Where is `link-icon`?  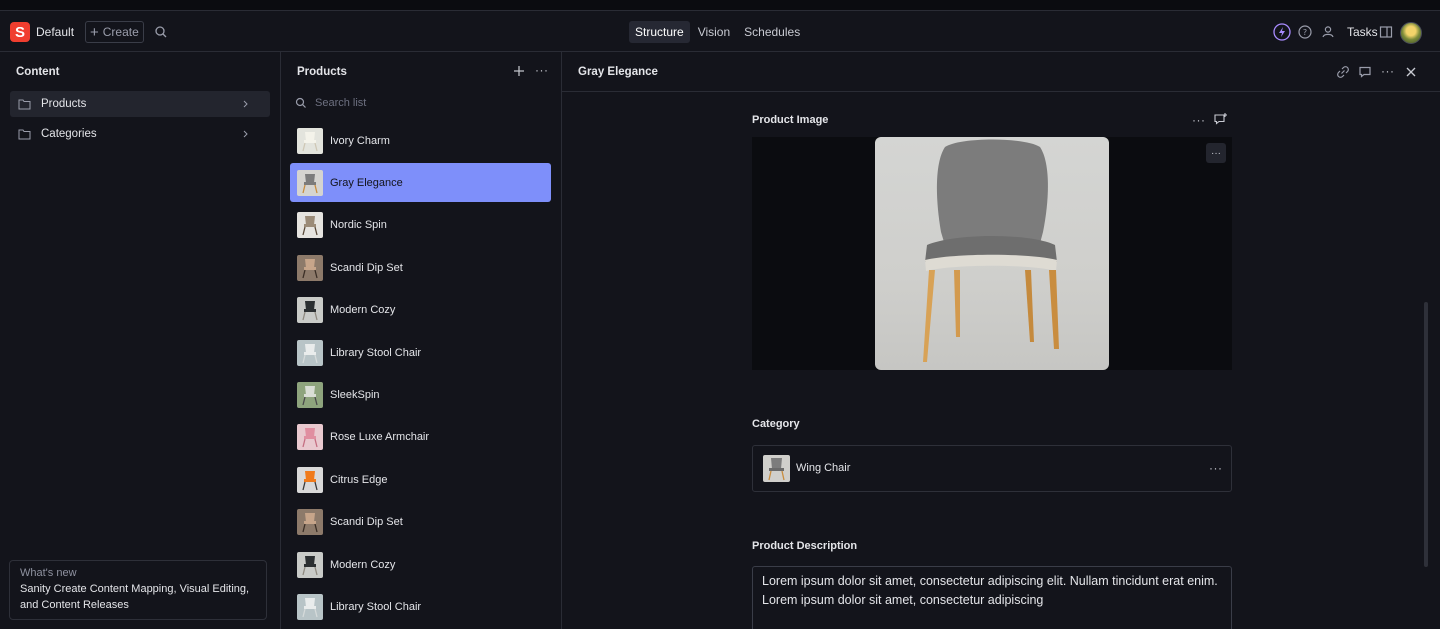
link-icon is located at coordinates (1343, 72).